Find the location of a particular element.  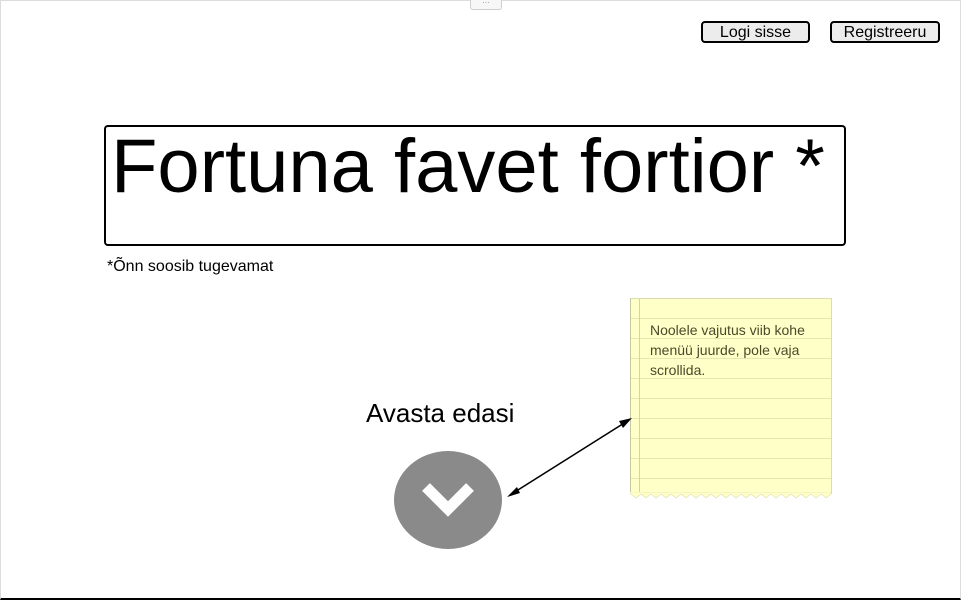

top-handle: ··· is located at coordinates (486, 5).